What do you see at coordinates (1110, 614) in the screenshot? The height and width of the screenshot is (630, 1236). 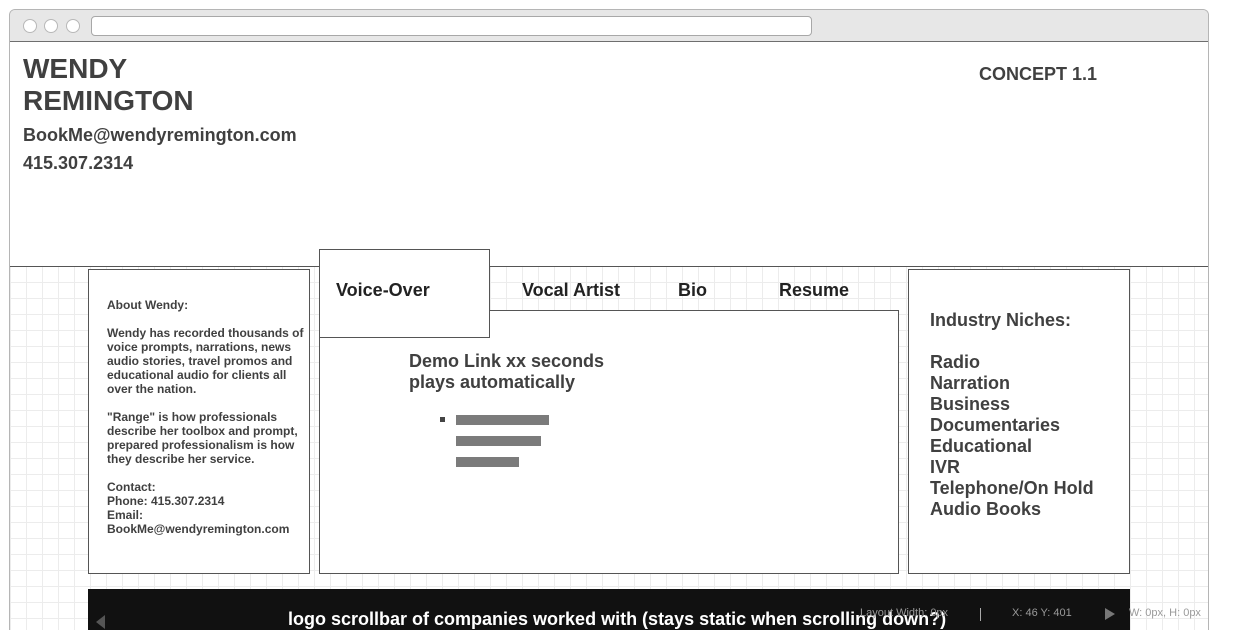 I see `play-icon` at bounding box center [1110, 614].